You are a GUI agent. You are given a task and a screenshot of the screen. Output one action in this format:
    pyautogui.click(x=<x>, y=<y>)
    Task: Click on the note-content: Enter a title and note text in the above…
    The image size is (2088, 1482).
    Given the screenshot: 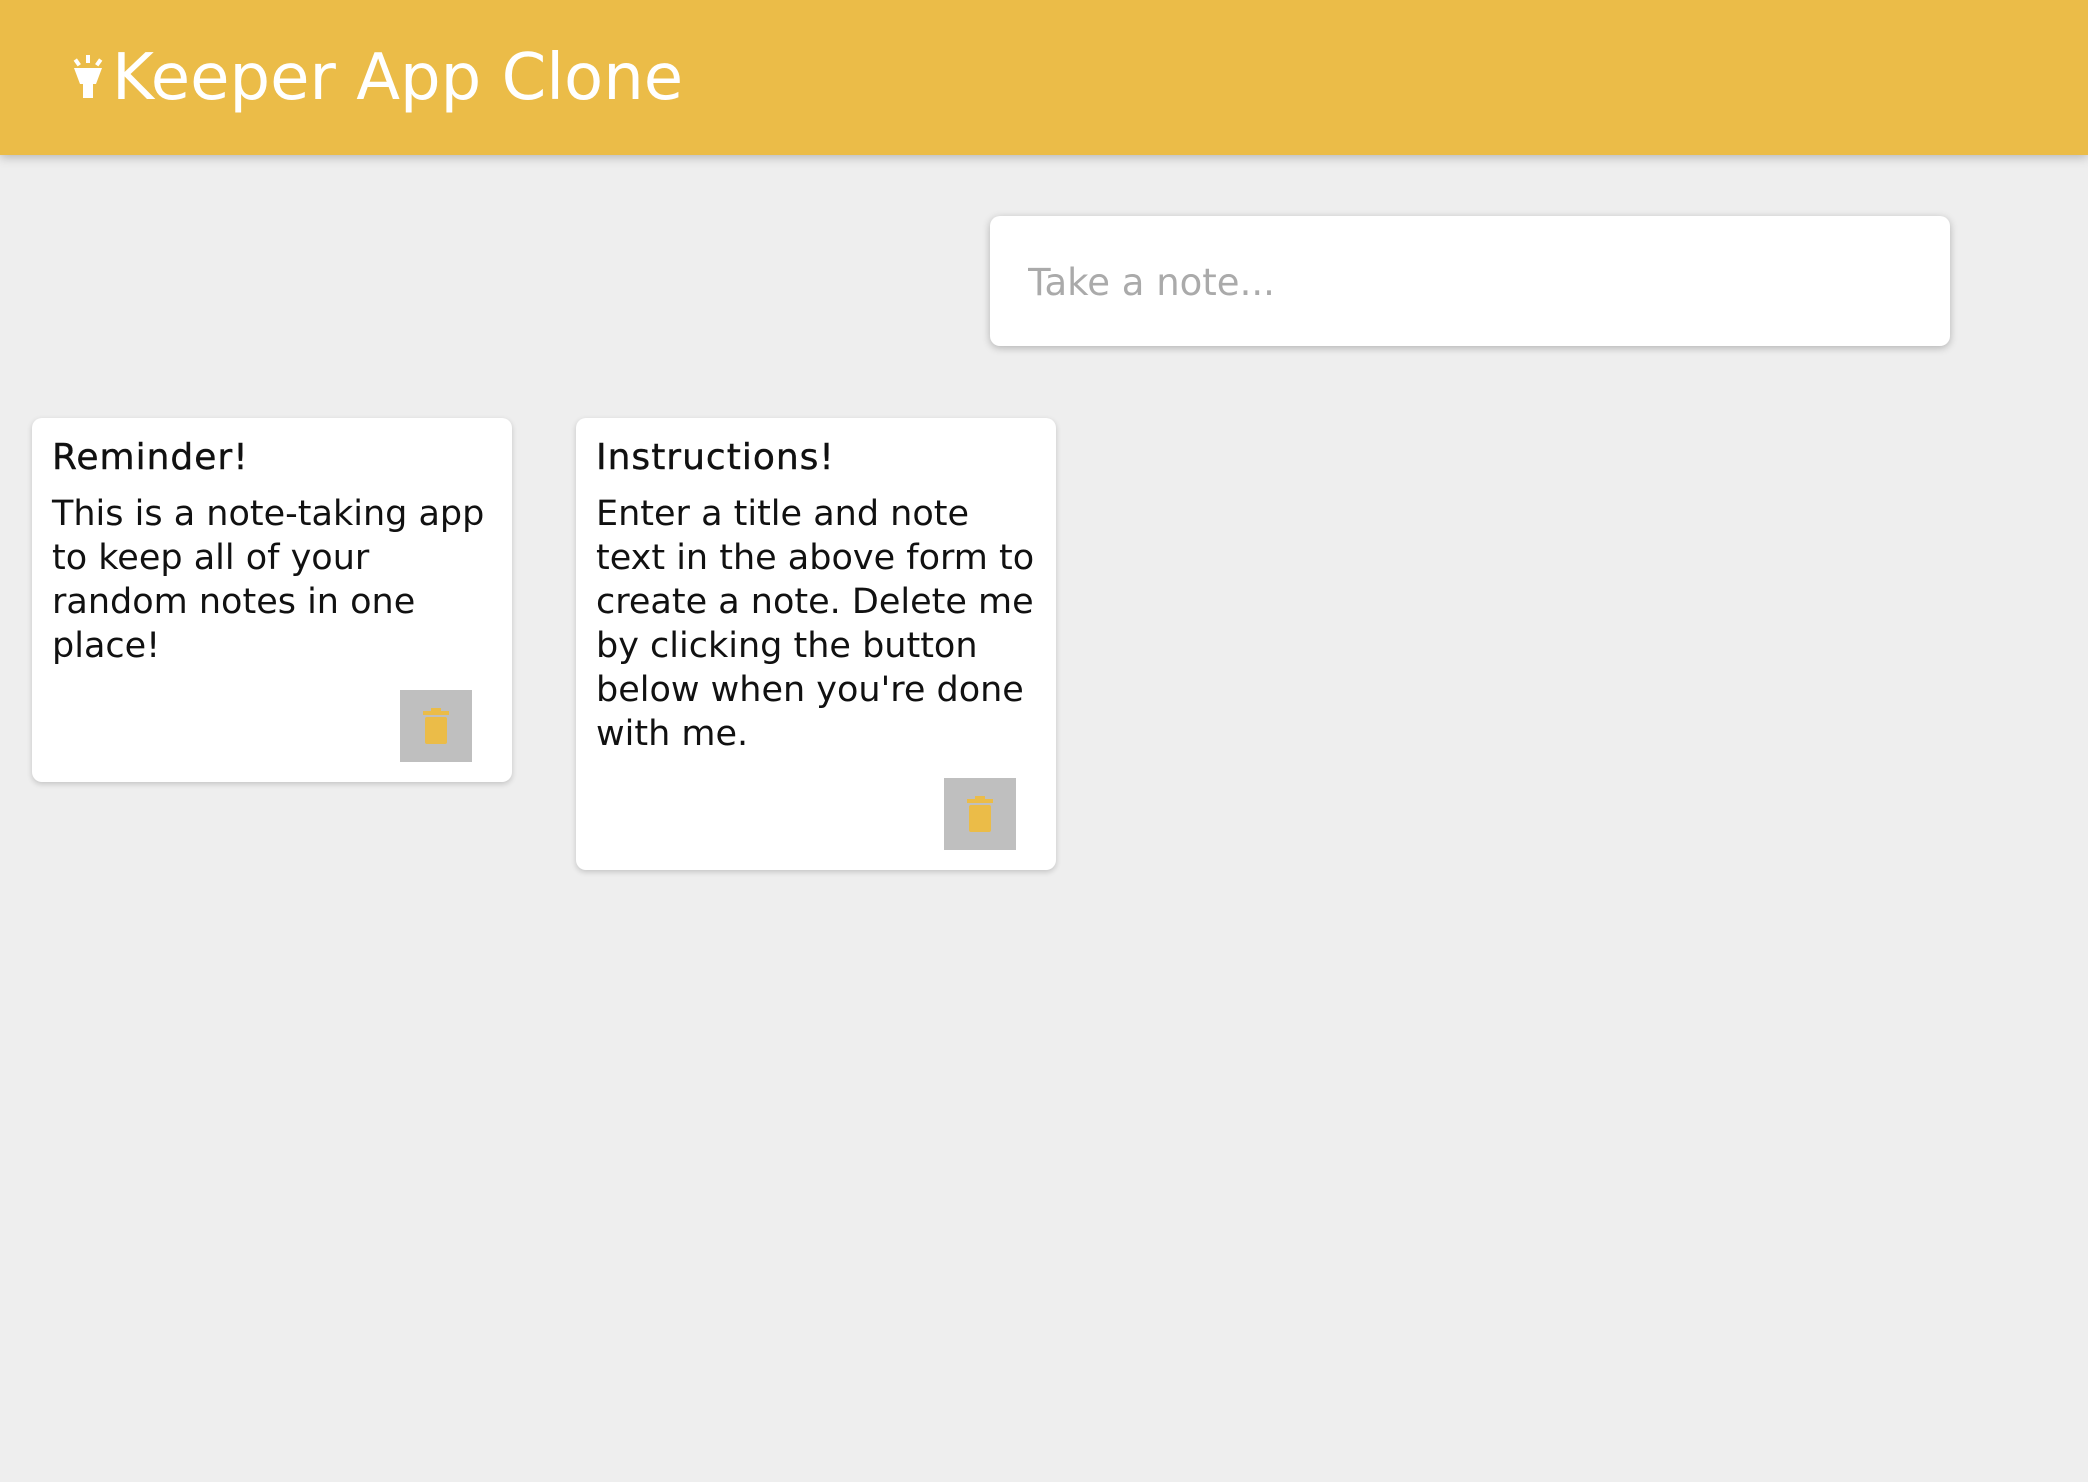 What is the action you would take?
    pyautogui.click(x=815, y=624)
    